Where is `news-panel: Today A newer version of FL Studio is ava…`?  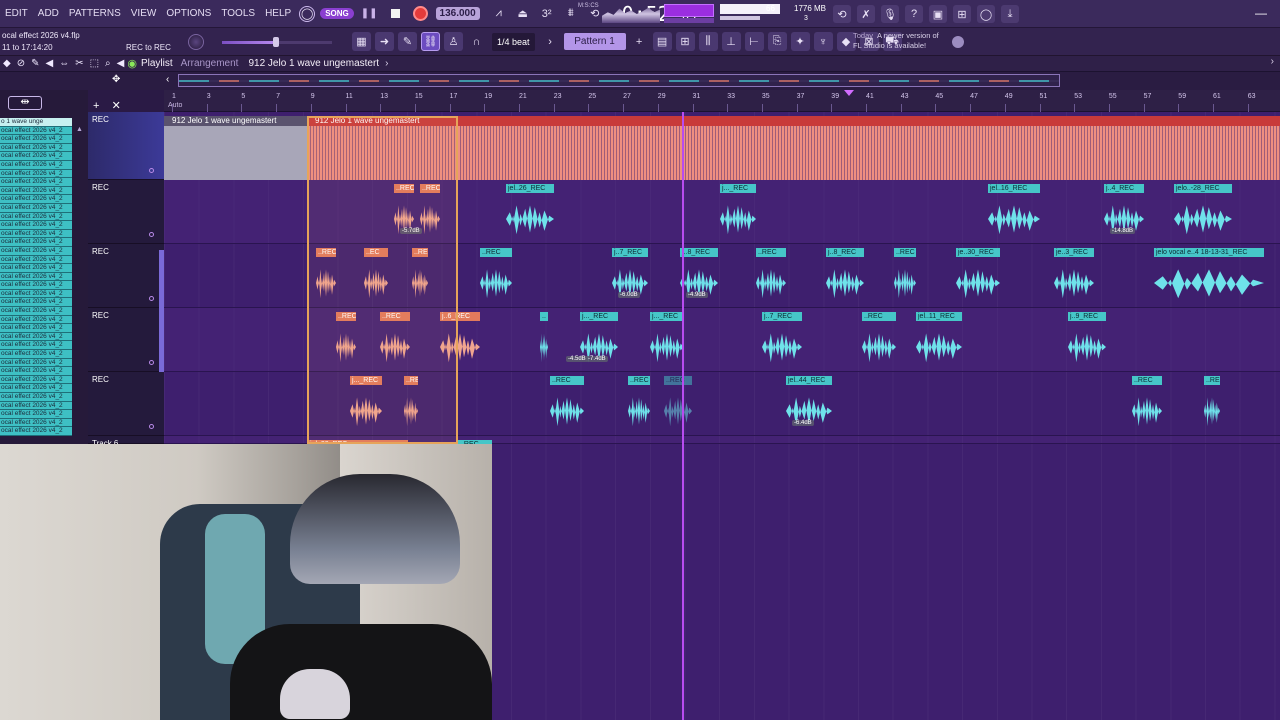 news-panel: Today A newer version of FL Studio is ava… is located at coordinates (896, 41).